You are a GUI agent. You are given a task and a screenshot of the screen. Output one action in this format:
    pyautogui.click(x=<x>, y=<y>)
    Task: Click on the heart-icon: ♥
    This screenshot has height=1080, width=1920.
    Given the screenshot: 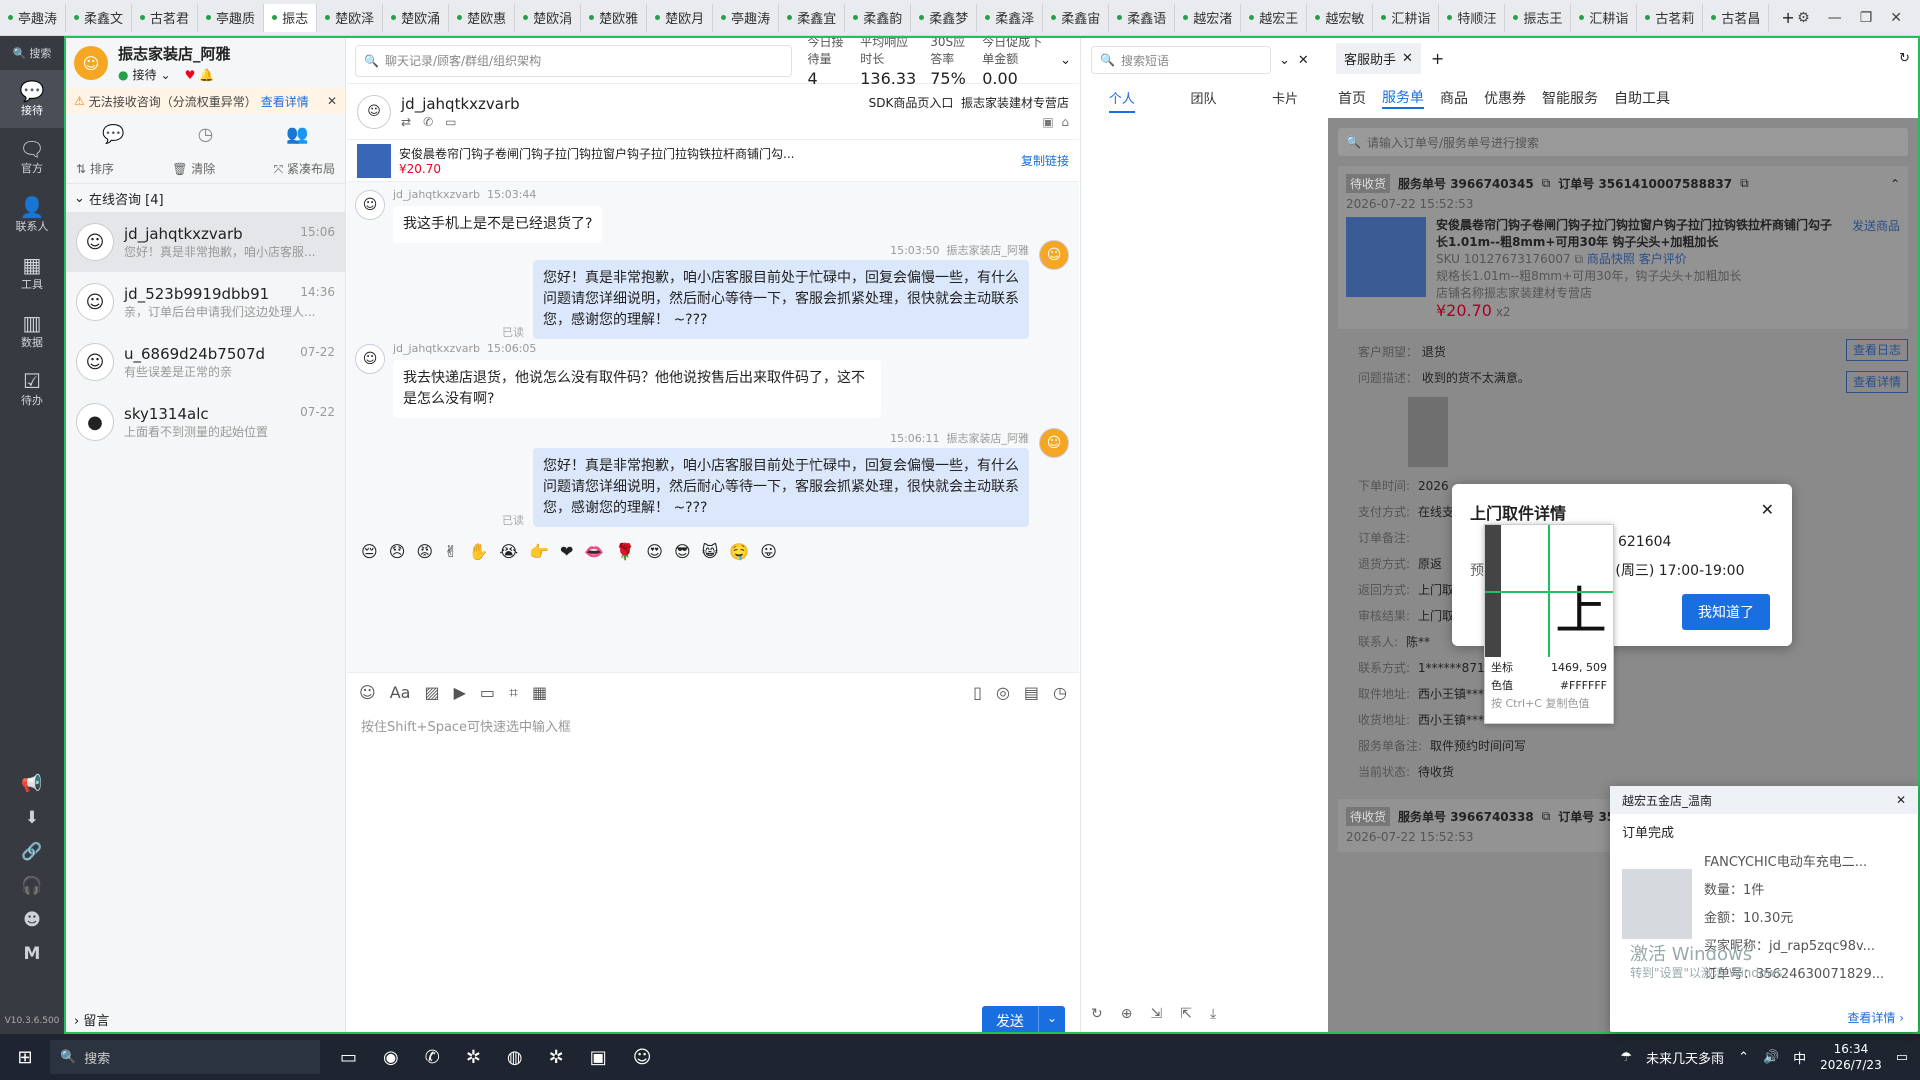 What is the action you would take?
    pyautogui.click(x=190, y=75)
    